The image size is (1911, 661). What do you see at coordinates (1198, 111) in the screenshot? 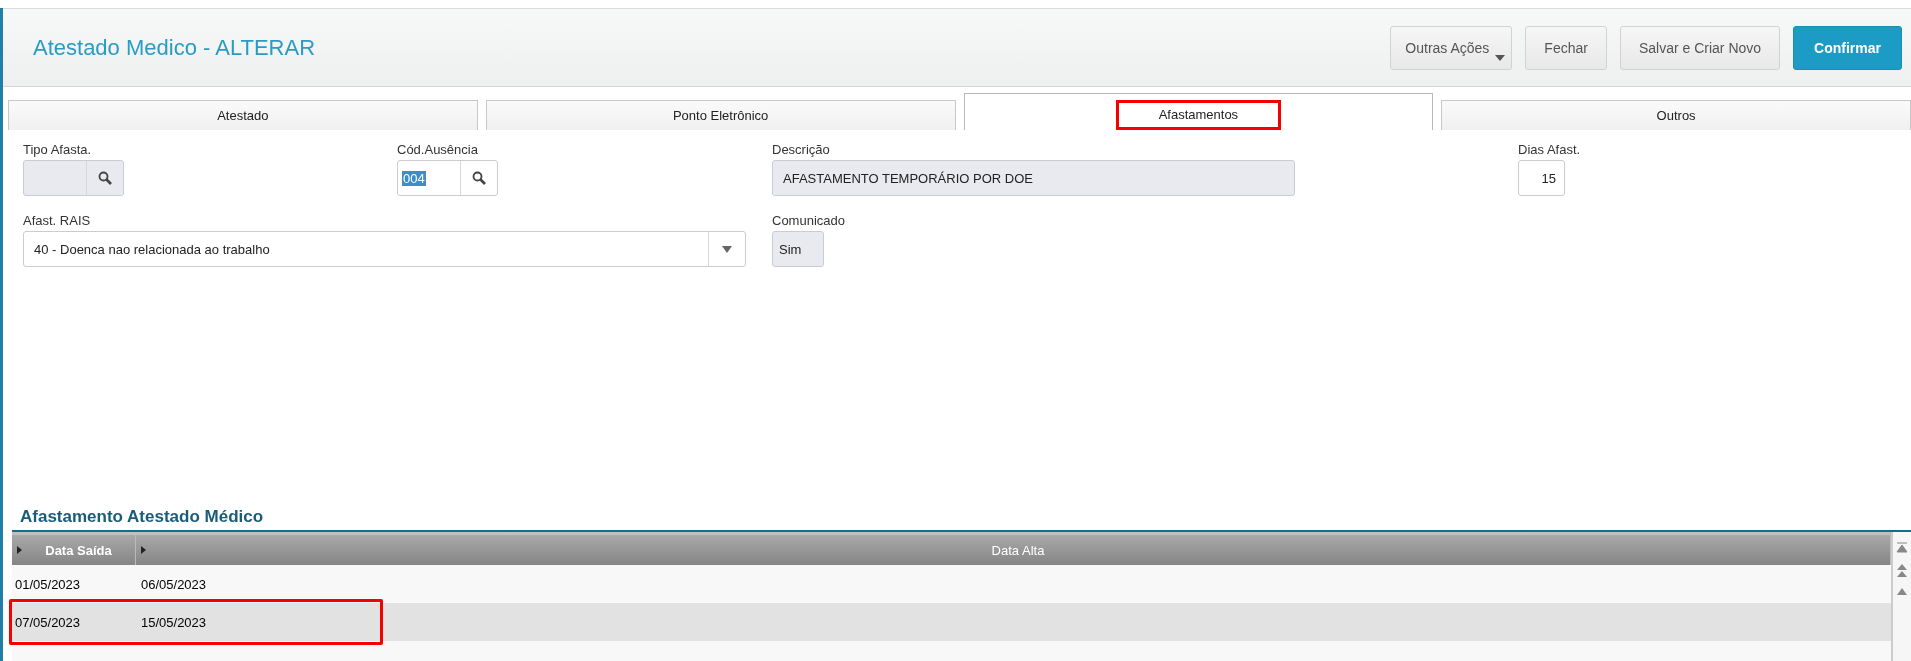
I see `tab: Afastamentos` at bounding box center [1198, 111].